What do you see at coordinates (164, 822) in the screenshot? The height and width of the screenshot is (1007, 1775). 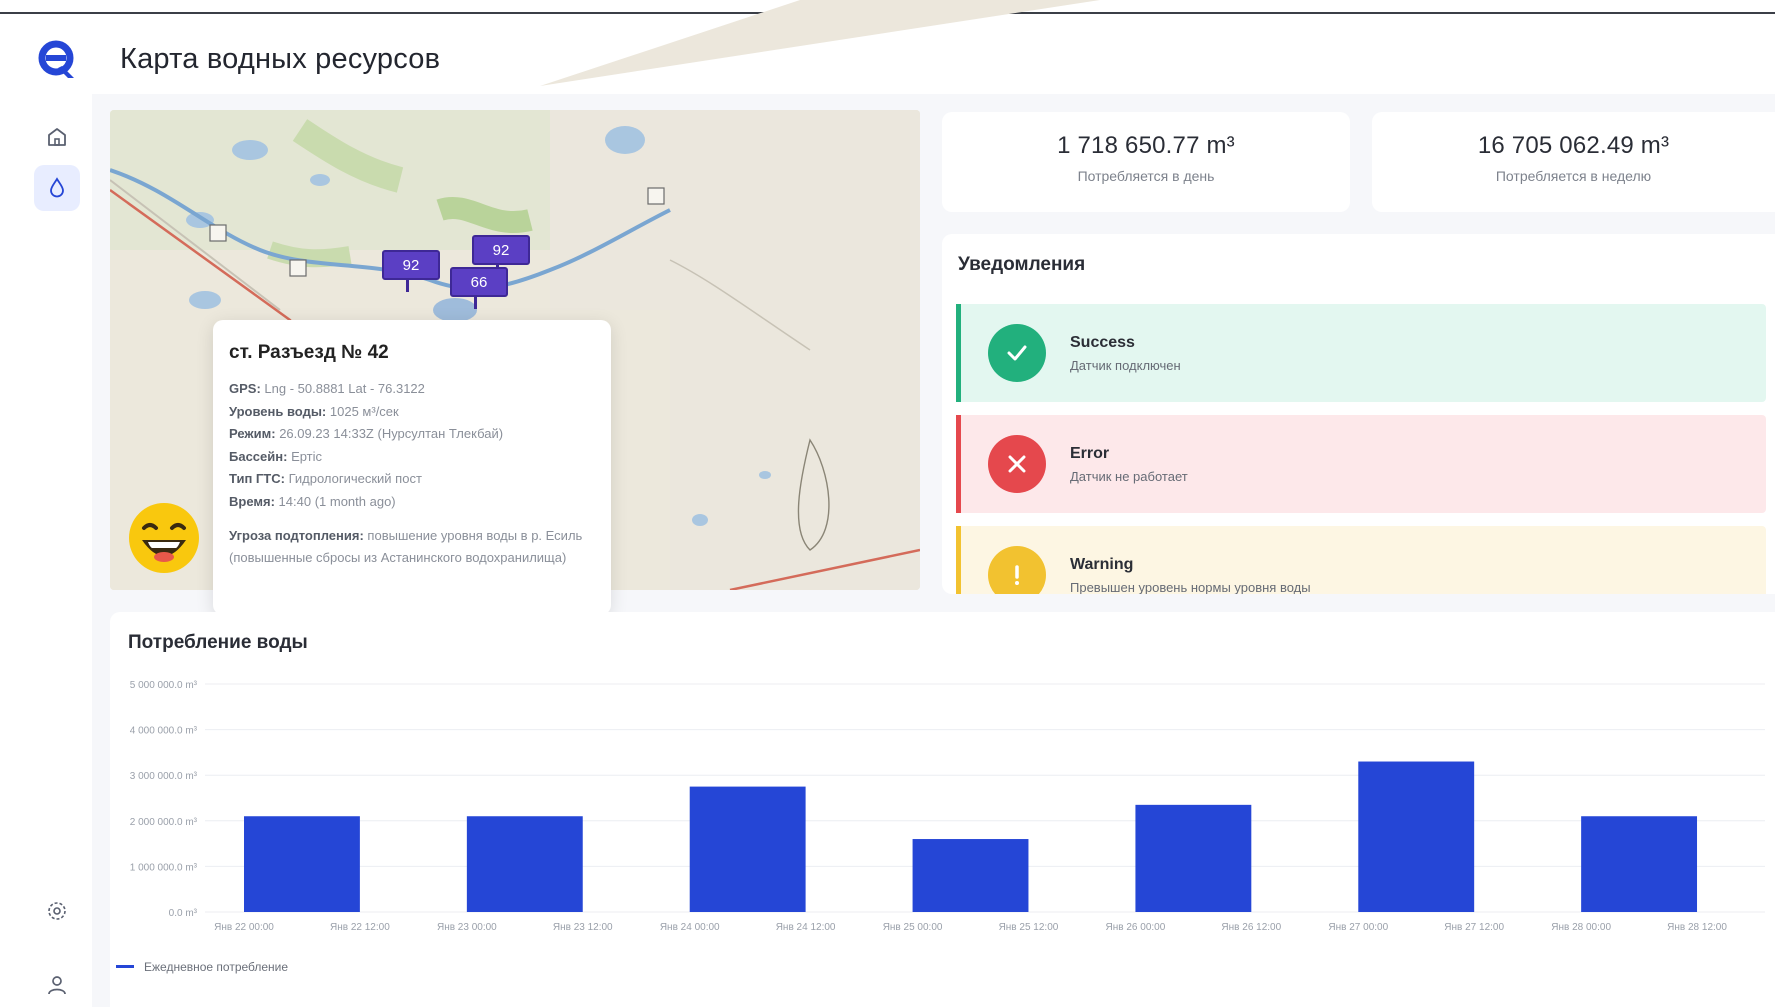 I see `chart-y-tick-label: 2 000 000.0 m³` at bounding box center [164, 822].